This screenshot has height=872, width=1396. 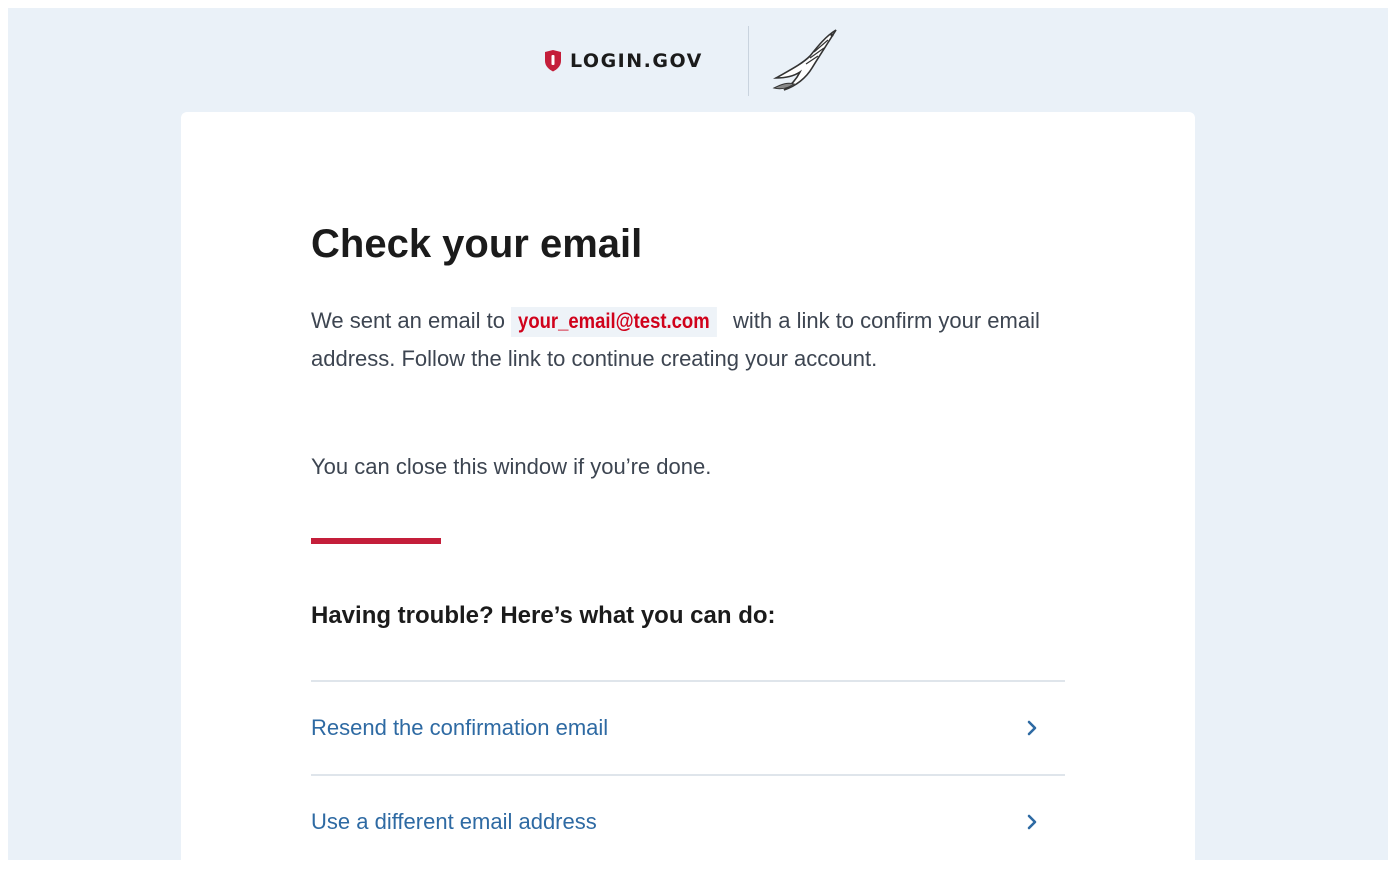 I want to click on page-title: Check your email, so click(x=477, y=244).